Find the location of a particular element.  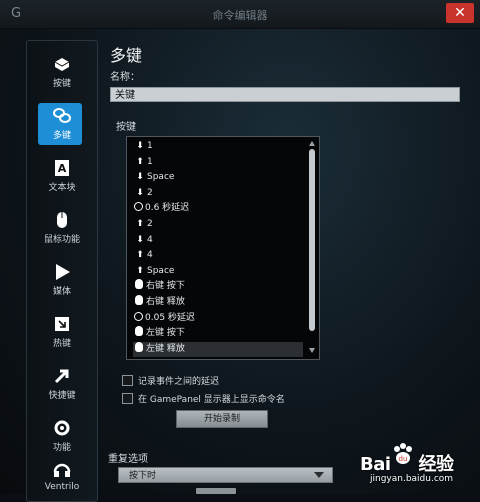

baidu-paw-icon: du is located at coordinates (403, 453).